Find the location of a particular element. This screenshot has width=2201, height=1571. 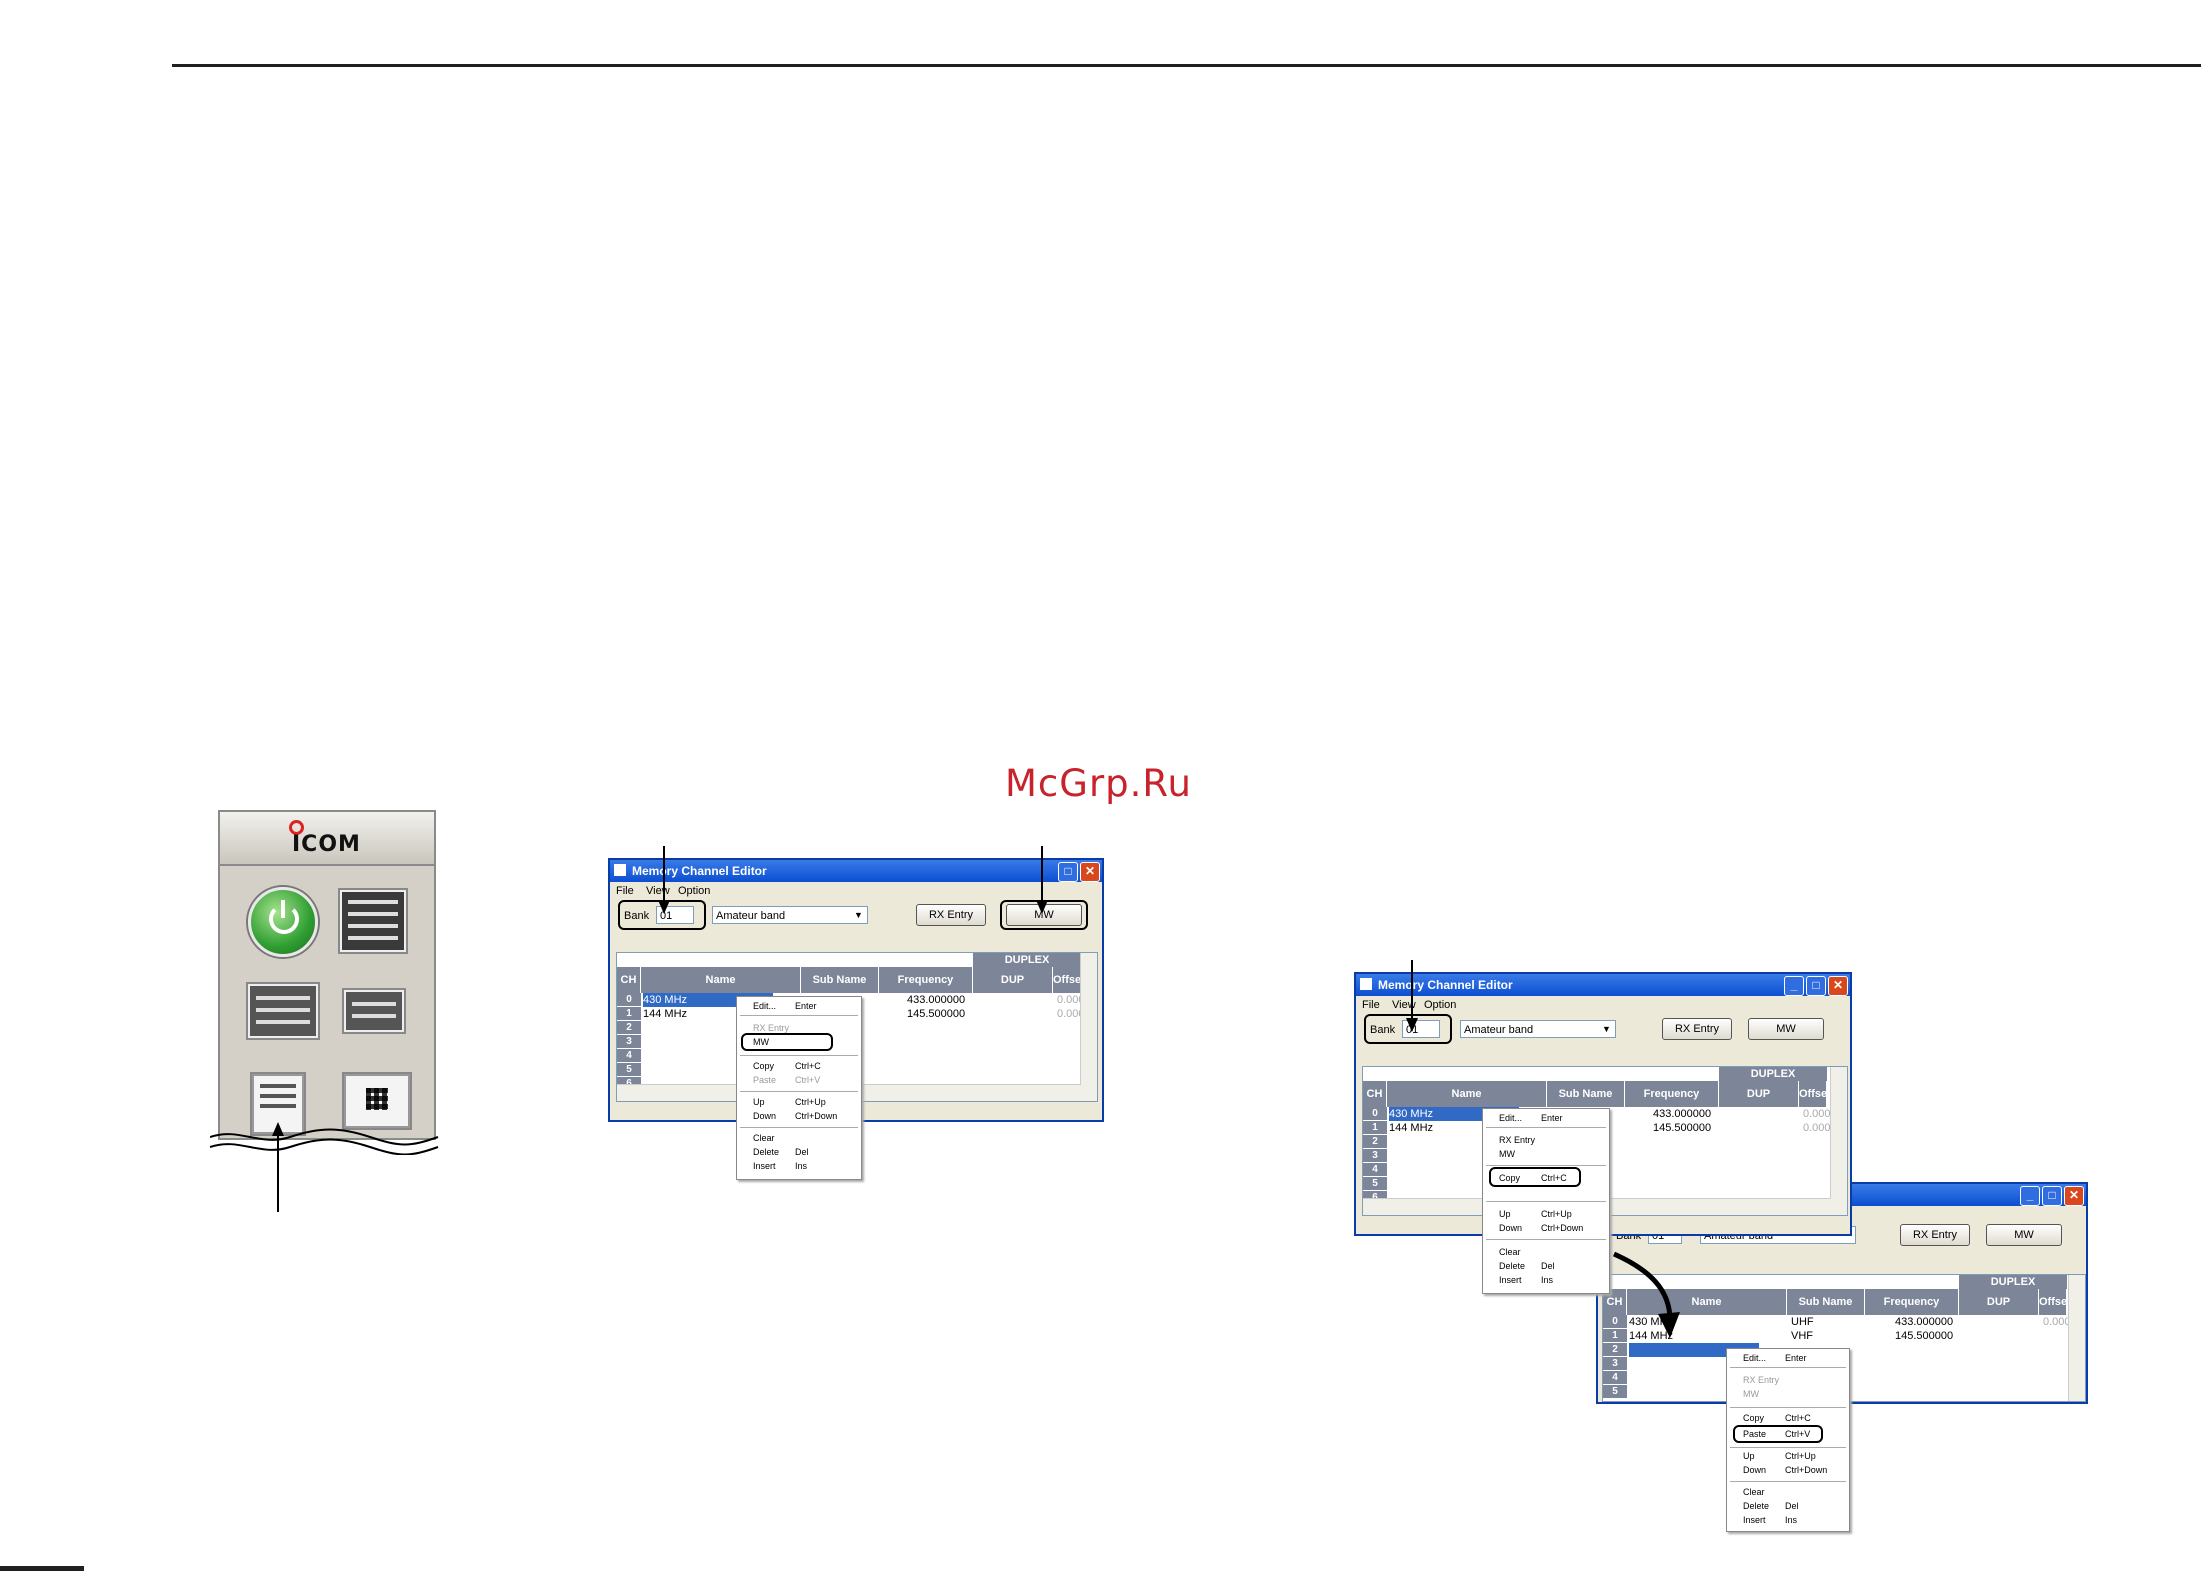

shortcut-insert: Ins is located at coordinates (1547, 1280).